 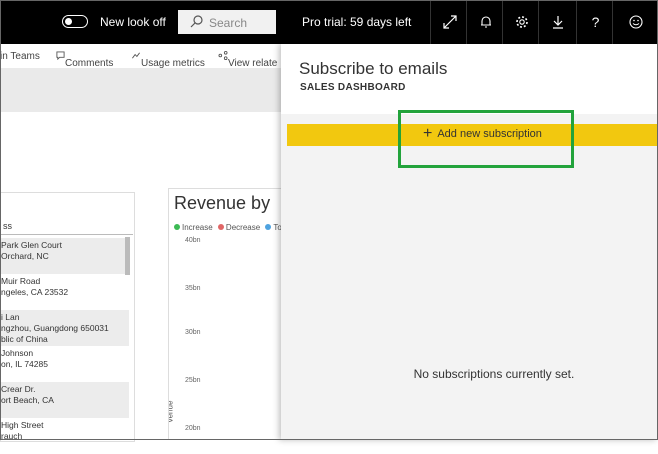 I want to click on y-tick: 20bn, so click(x=193, y=428).